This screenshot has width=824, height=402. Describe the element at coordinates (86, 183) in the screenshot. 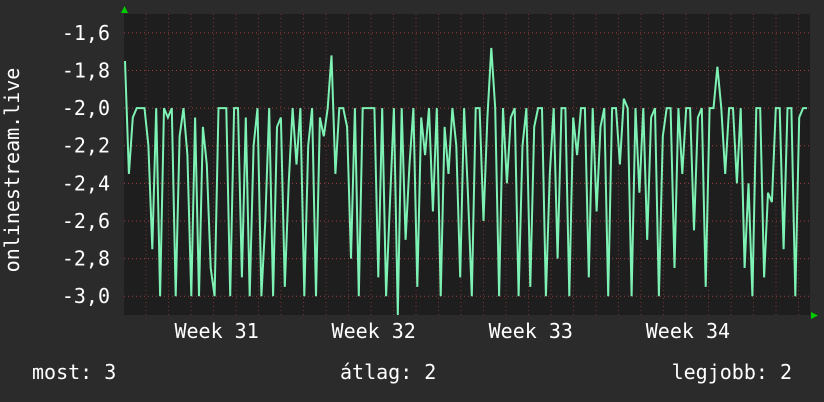

I see `y-tick-label: -2,4` at that location.